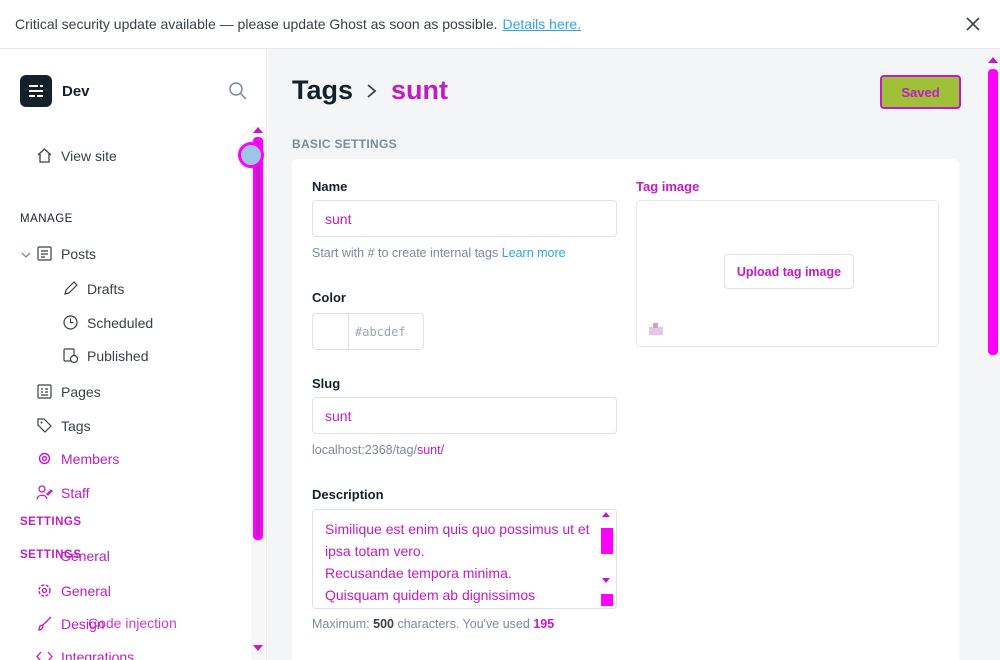  Describe the element at coordinates (464, 218) in the screenshot. I see `name-input: sunt` at that location.